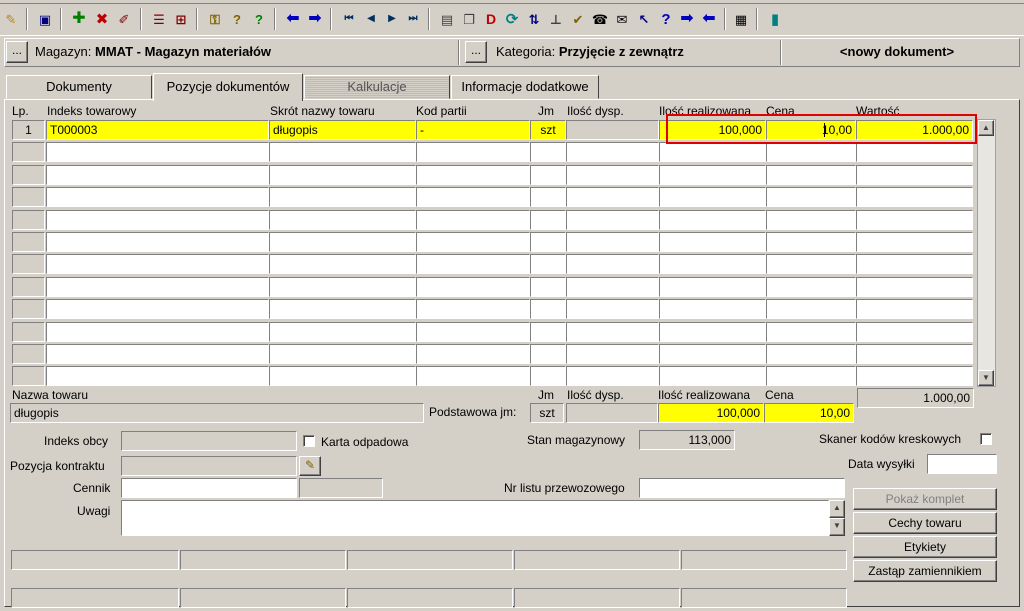 The image size is (1024, 611). I want to click on indeks-obcy-field, so click(209, 441).